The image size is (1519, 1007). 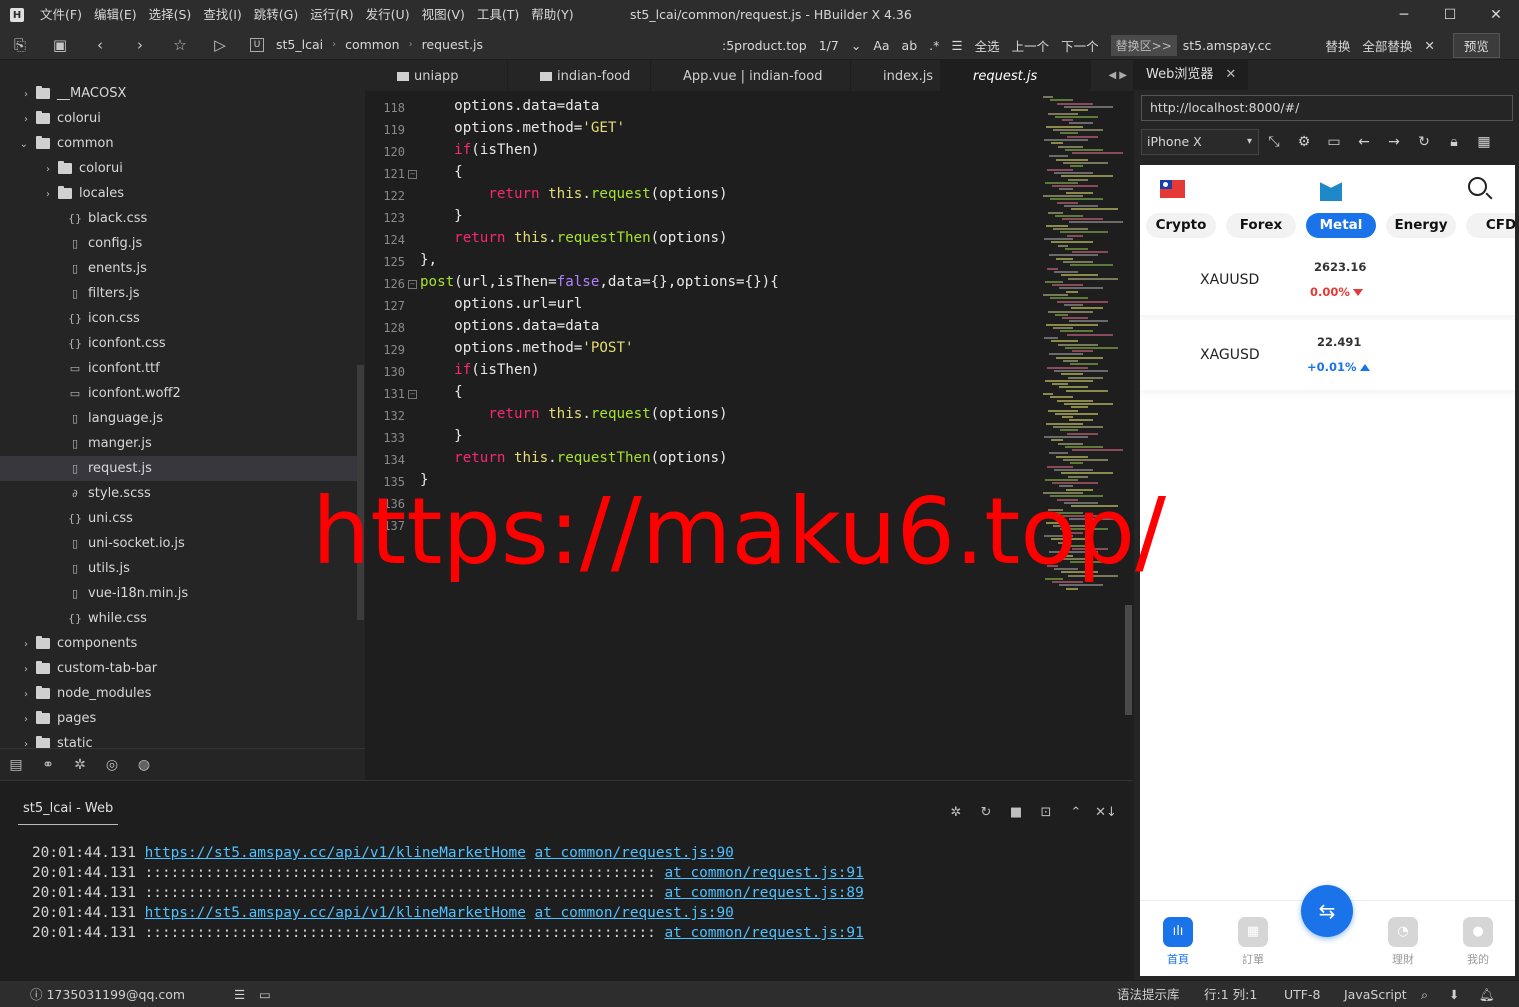 What do you see at coordinates (1484, 142) in the screenshot?
I see `qr-code-icon: ▦` at bounding box center [1484, 142].